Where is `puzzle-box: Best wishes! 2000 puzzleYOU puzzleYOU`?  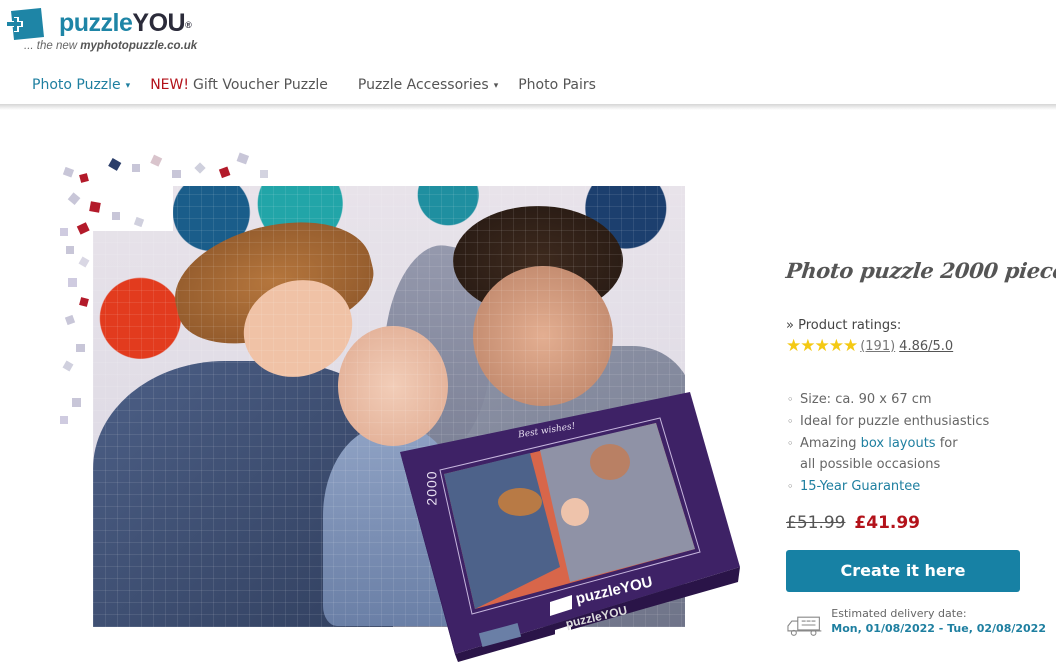
puzzle-box: Best wishes! 2000 puzzleYOU puzzleYOU is located at coordinates (570, 527).